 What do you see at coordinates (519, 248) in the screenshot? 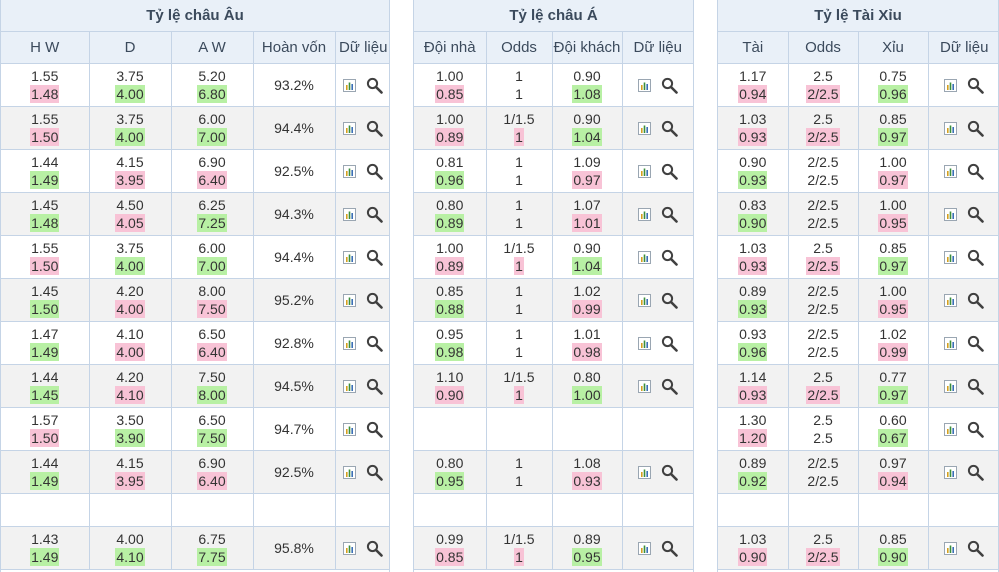
I see `opening-odds: 1/1.5` at bounding box center [519, 248].